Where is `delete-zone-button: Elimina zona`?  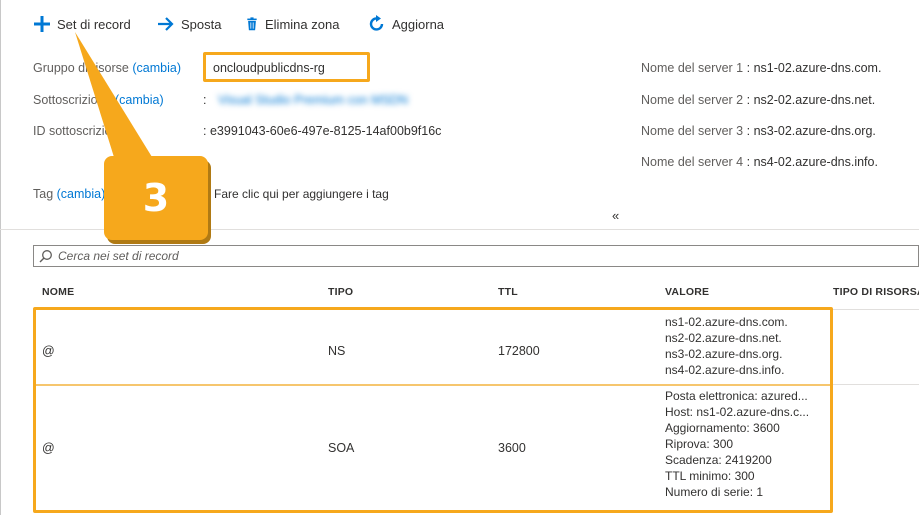
delete-zone-button: Elimina zona is located at coordinates (292, 24).